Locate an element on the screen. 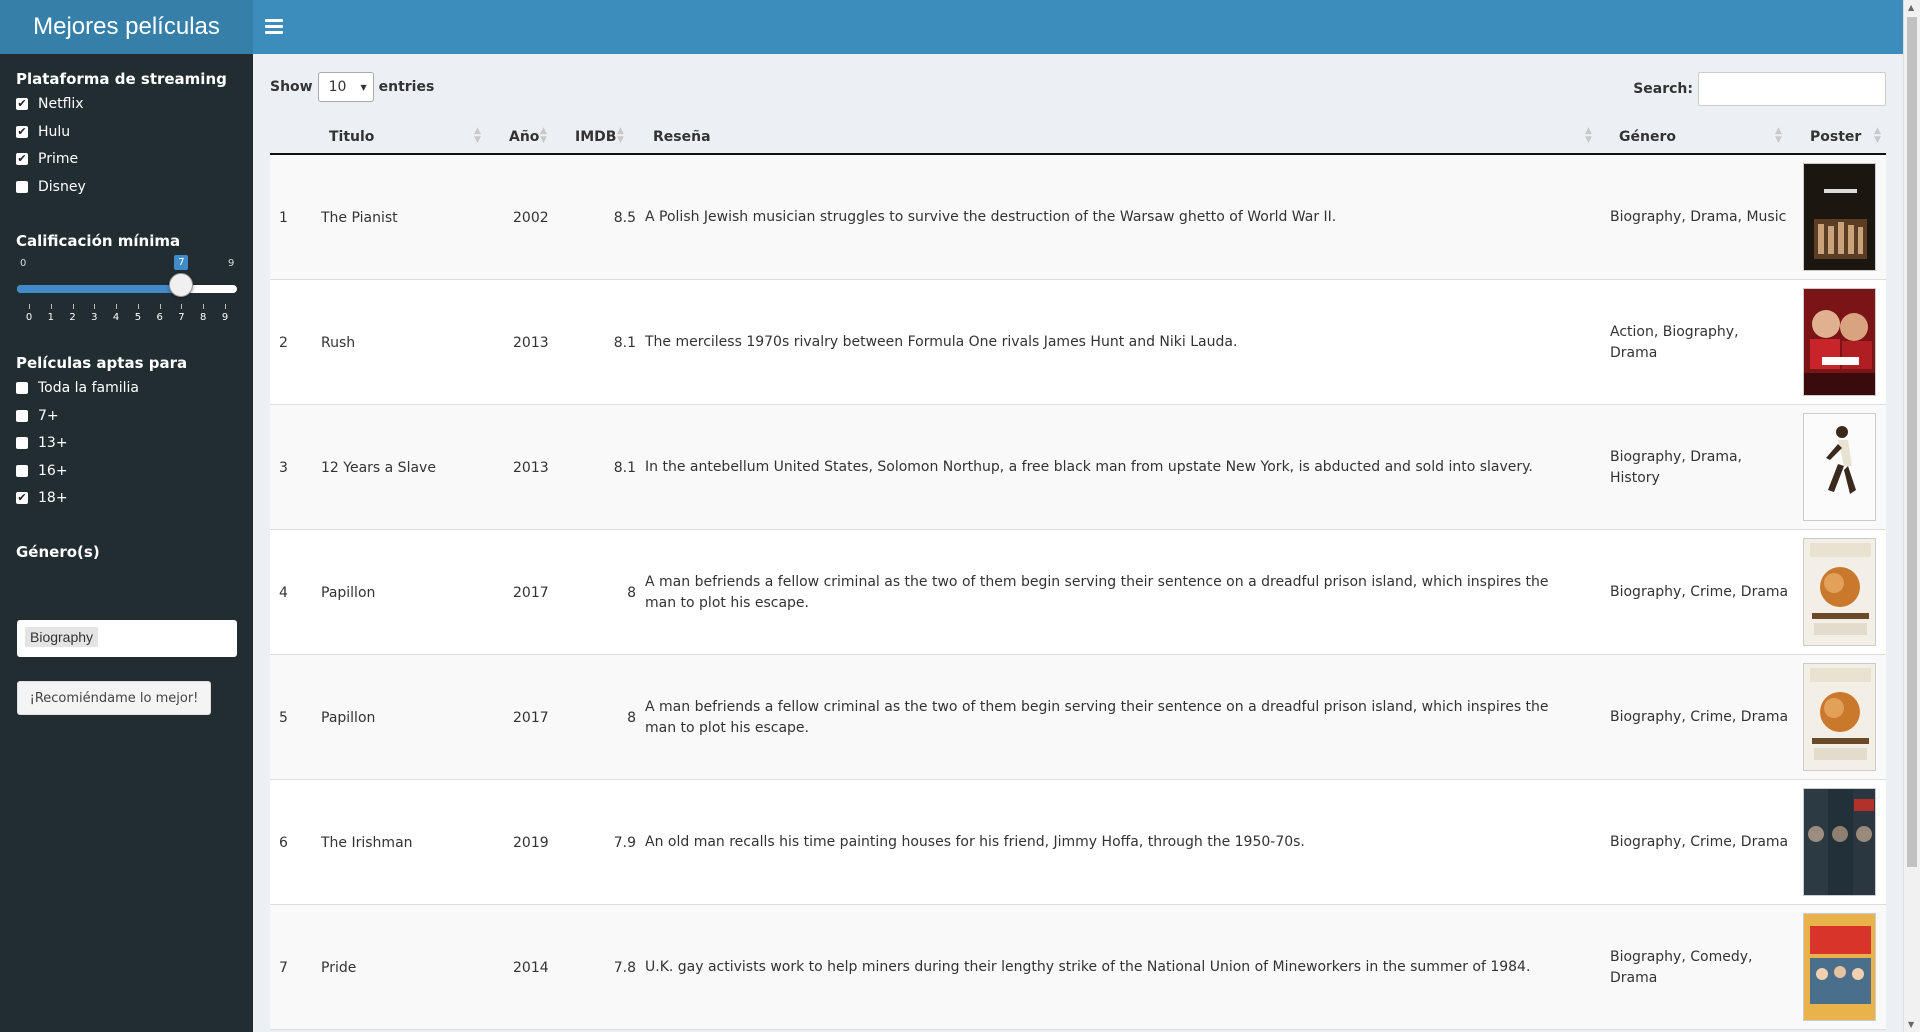  cell-index: 2 is located at coordinates (283, 342).